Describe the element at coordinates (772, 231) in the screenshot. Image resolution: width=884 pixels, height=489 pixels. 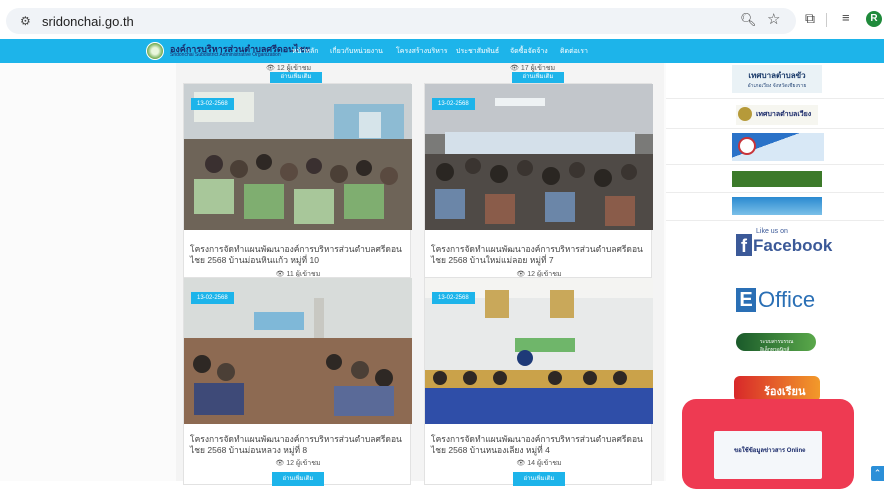
I see `facebook-like-text: Like us on` at that location.